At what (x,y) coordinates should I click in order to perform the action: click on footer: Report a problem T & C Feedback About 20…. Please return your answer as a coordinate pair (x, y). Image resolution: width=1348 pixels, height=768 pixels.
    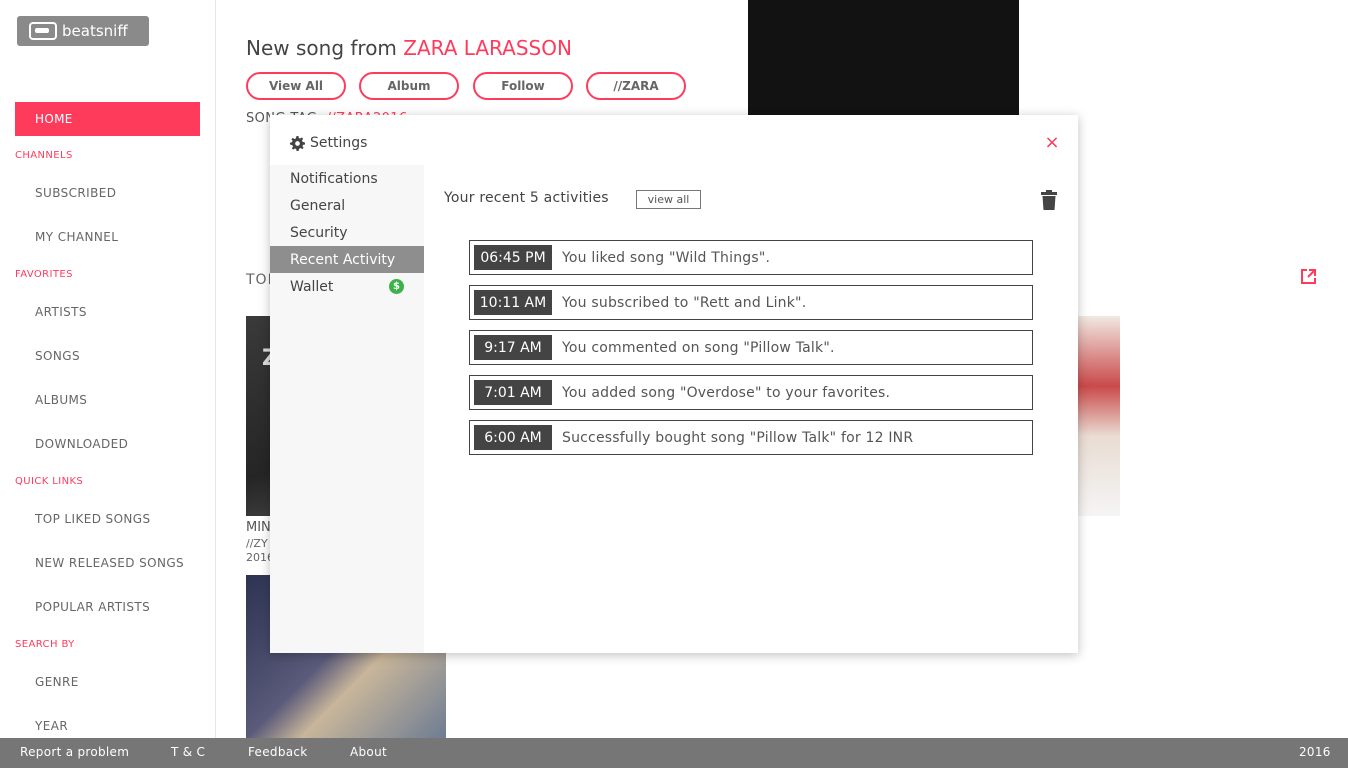
    Looking at the image, I should click on (674, 753).